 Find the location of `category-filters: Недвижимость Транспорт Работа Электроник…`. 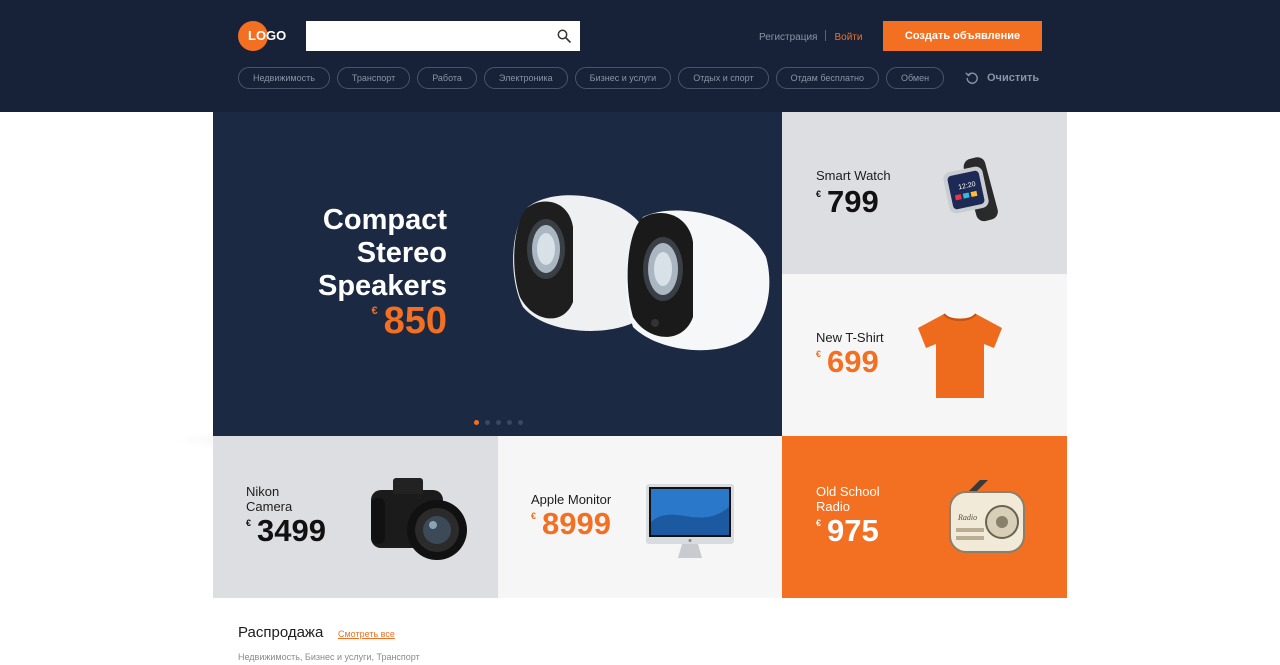

category-filters: Недвижимость Транспорт Работа Электроник… is located at coordinates (591, 78).